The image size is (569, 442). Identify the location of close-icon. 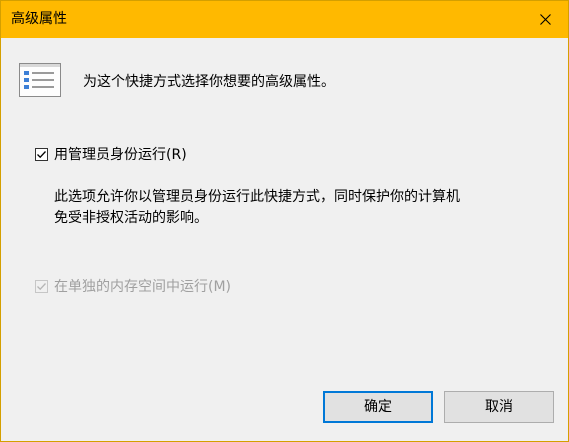
(545, 19).